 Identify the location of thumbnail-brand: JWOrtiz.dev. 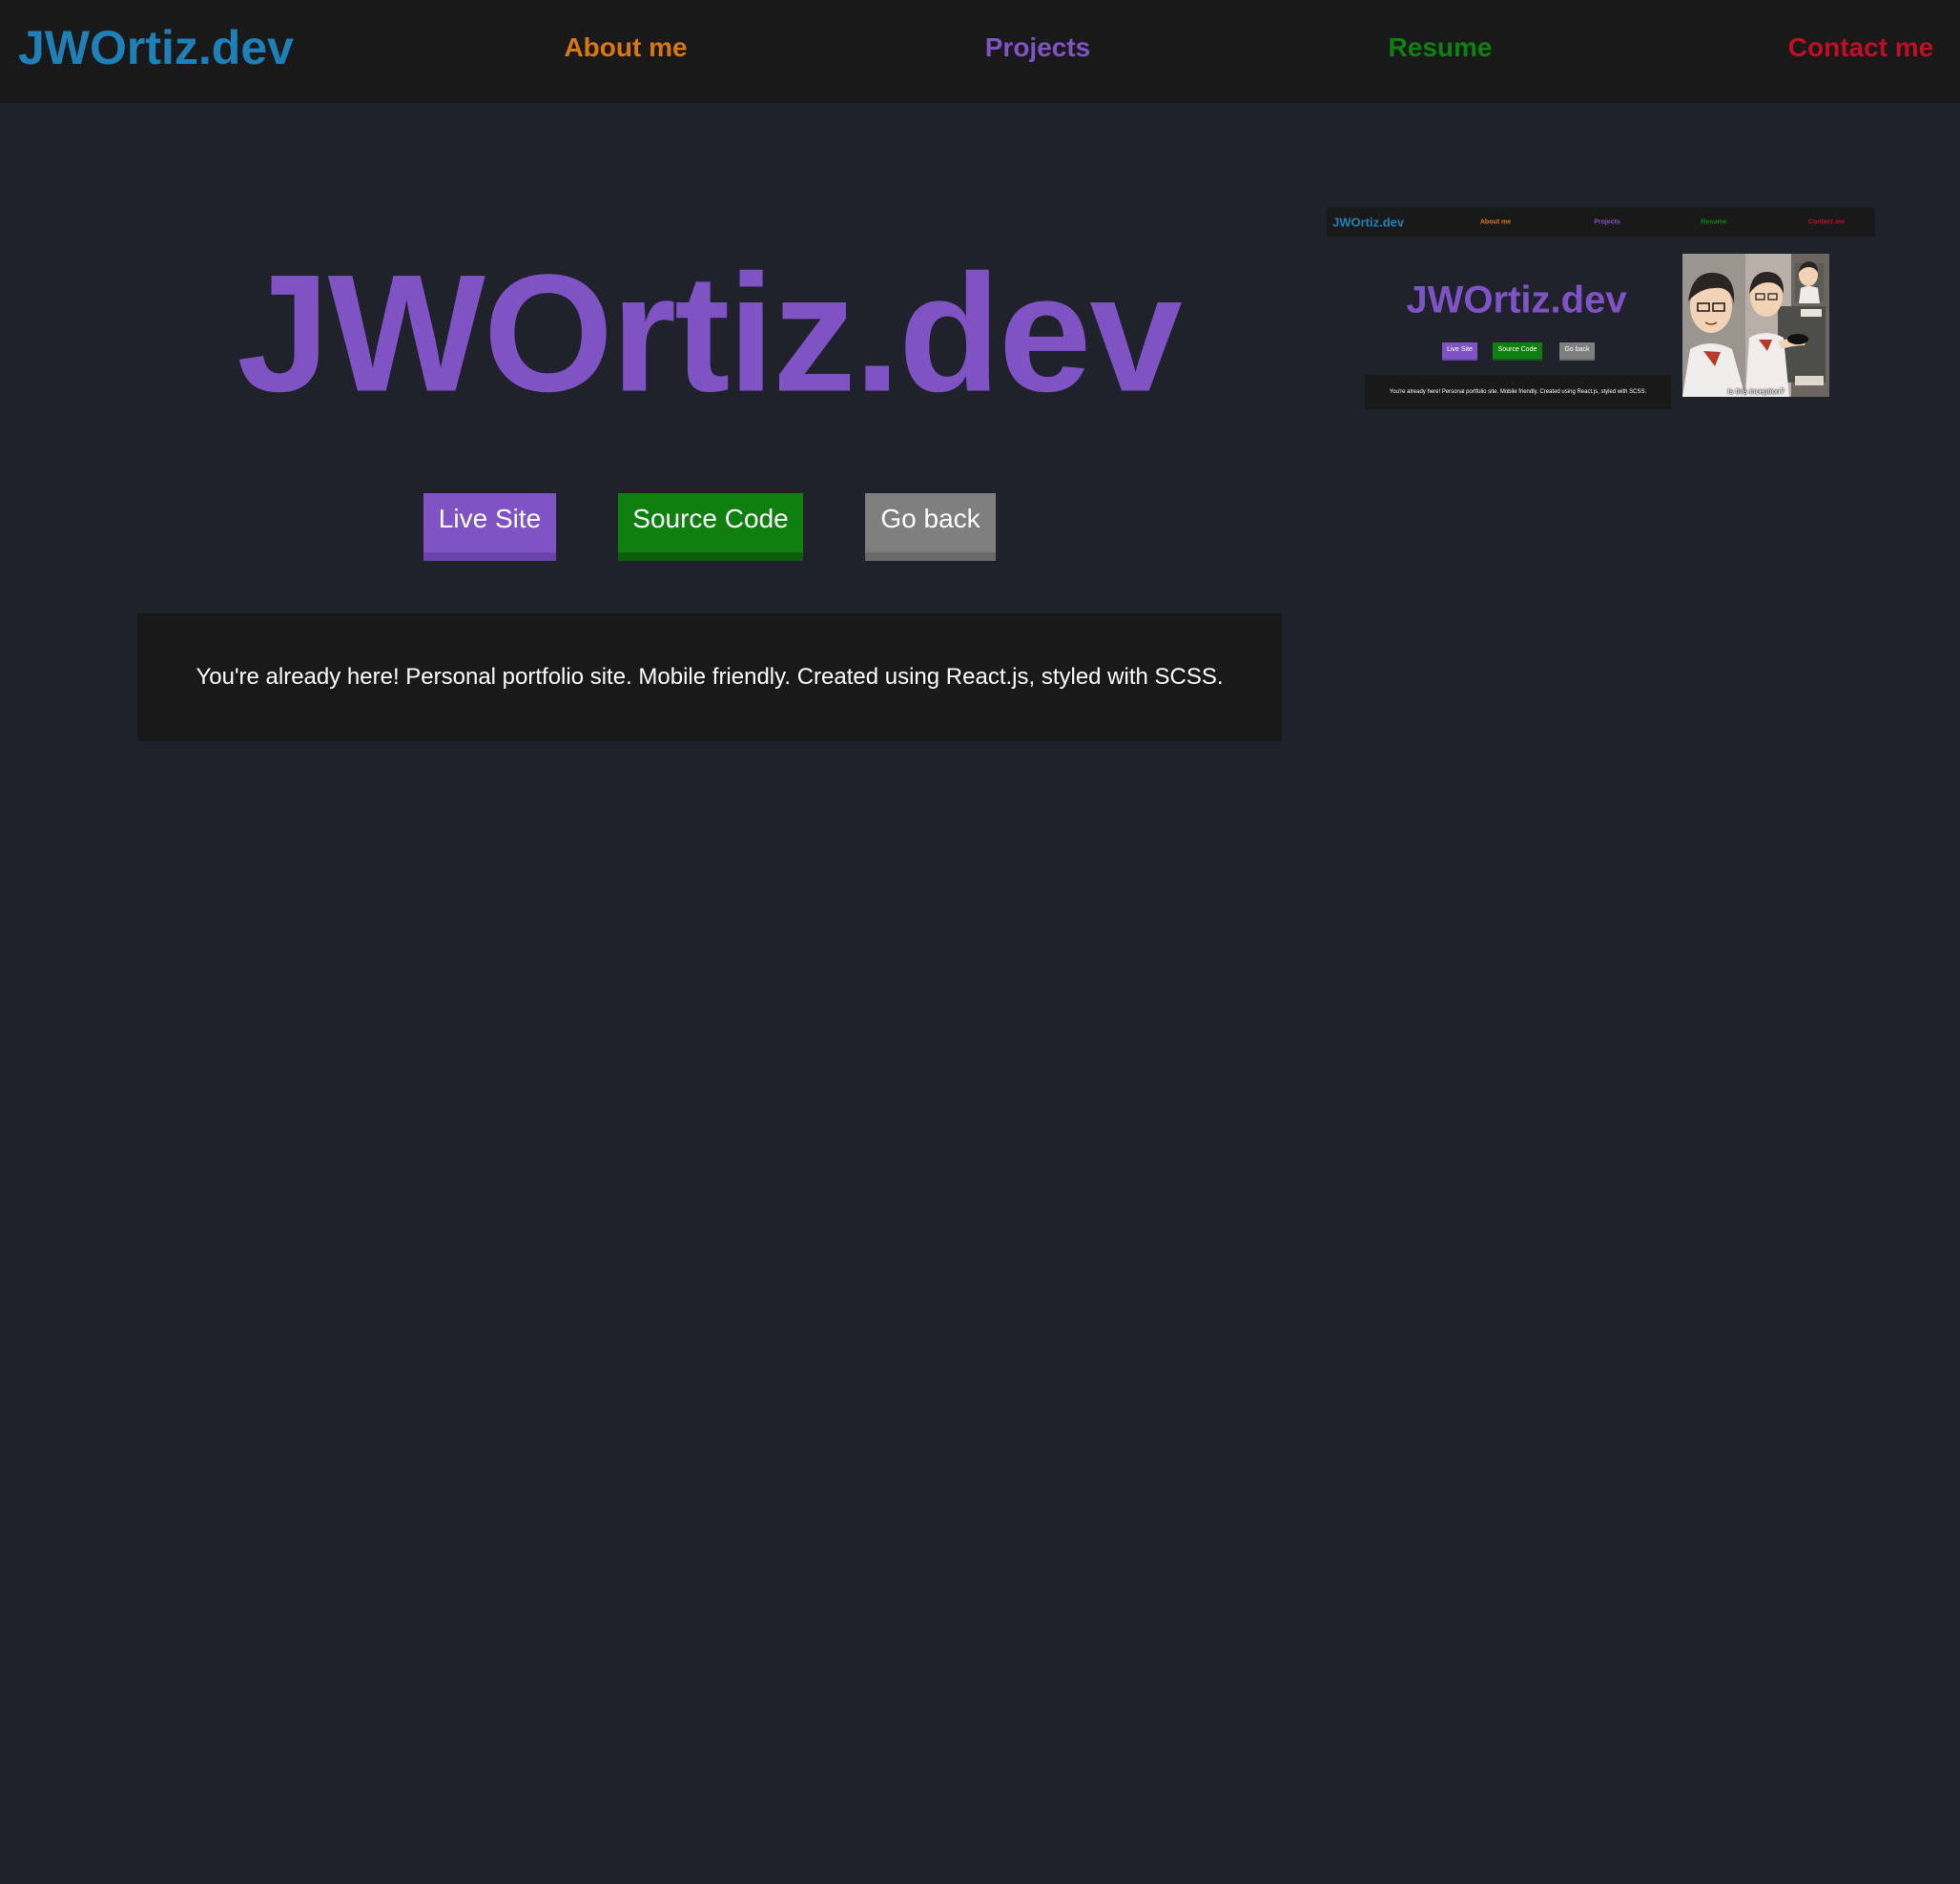
(1368, 223).